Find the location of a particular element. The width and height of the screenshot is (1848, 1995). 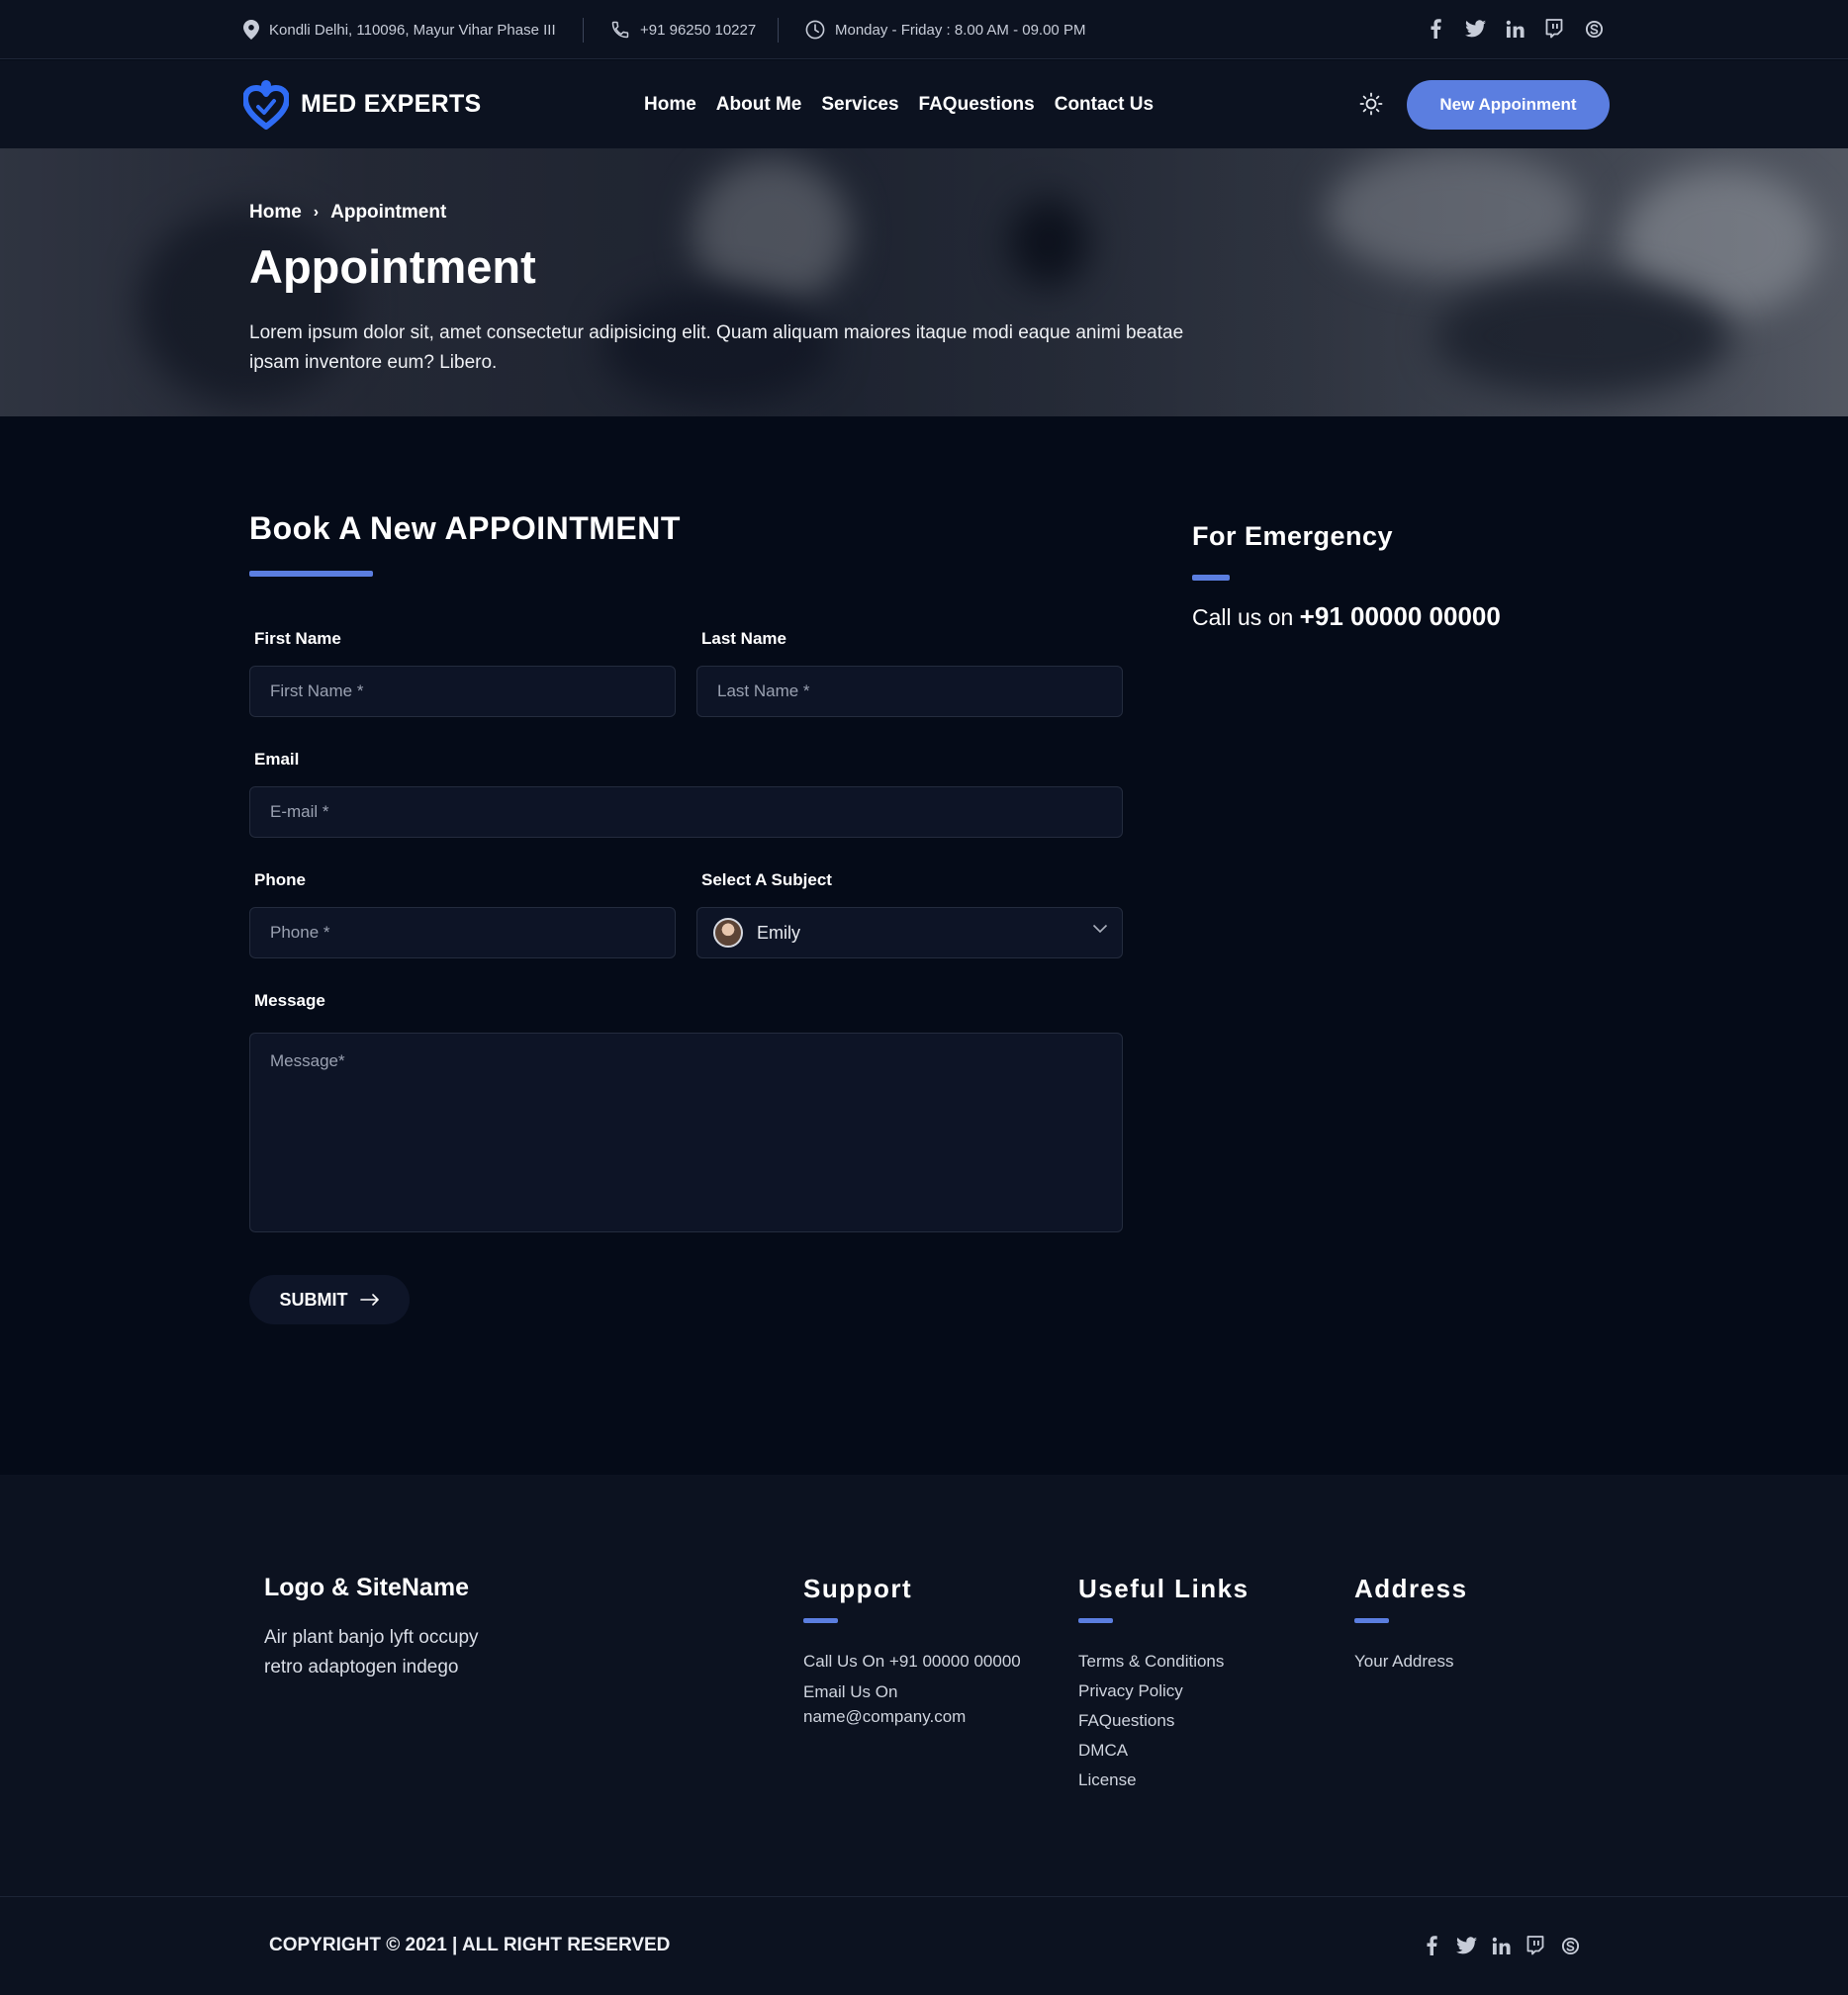

page-title: Appointment is located at coordinates (393, 267).